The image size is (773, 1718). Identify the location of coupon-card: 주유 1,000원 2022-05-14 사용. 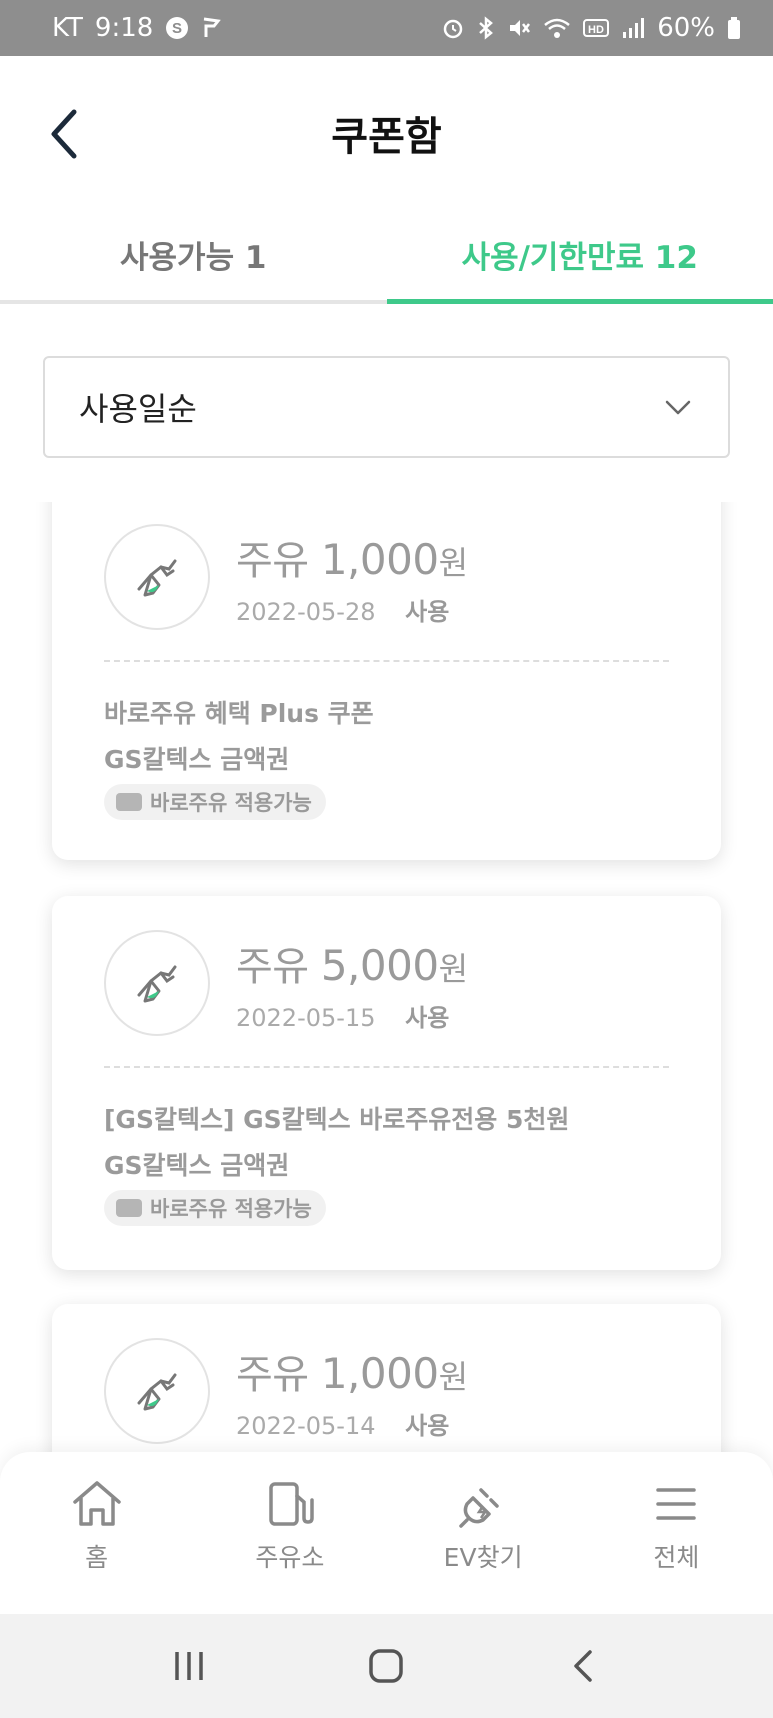
(386, 1378).